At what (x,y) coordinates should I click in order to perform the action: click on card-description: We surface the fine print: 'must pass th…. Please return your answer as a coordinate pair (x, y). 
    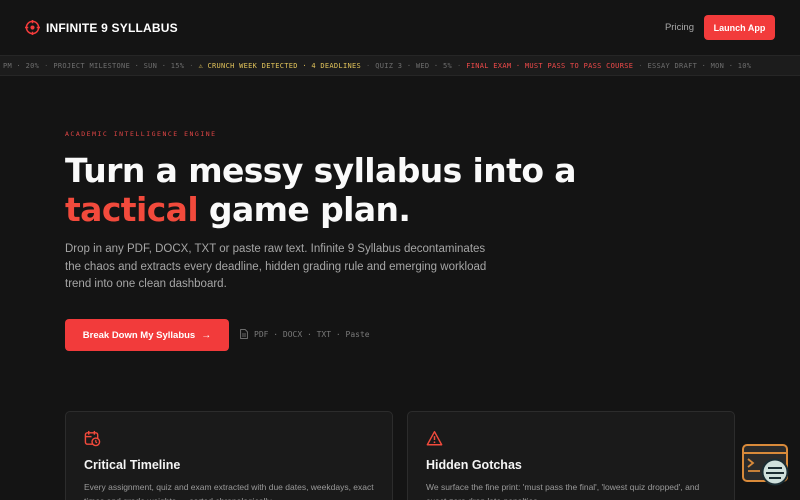
    Looking at the image, I should click on (563, 491).